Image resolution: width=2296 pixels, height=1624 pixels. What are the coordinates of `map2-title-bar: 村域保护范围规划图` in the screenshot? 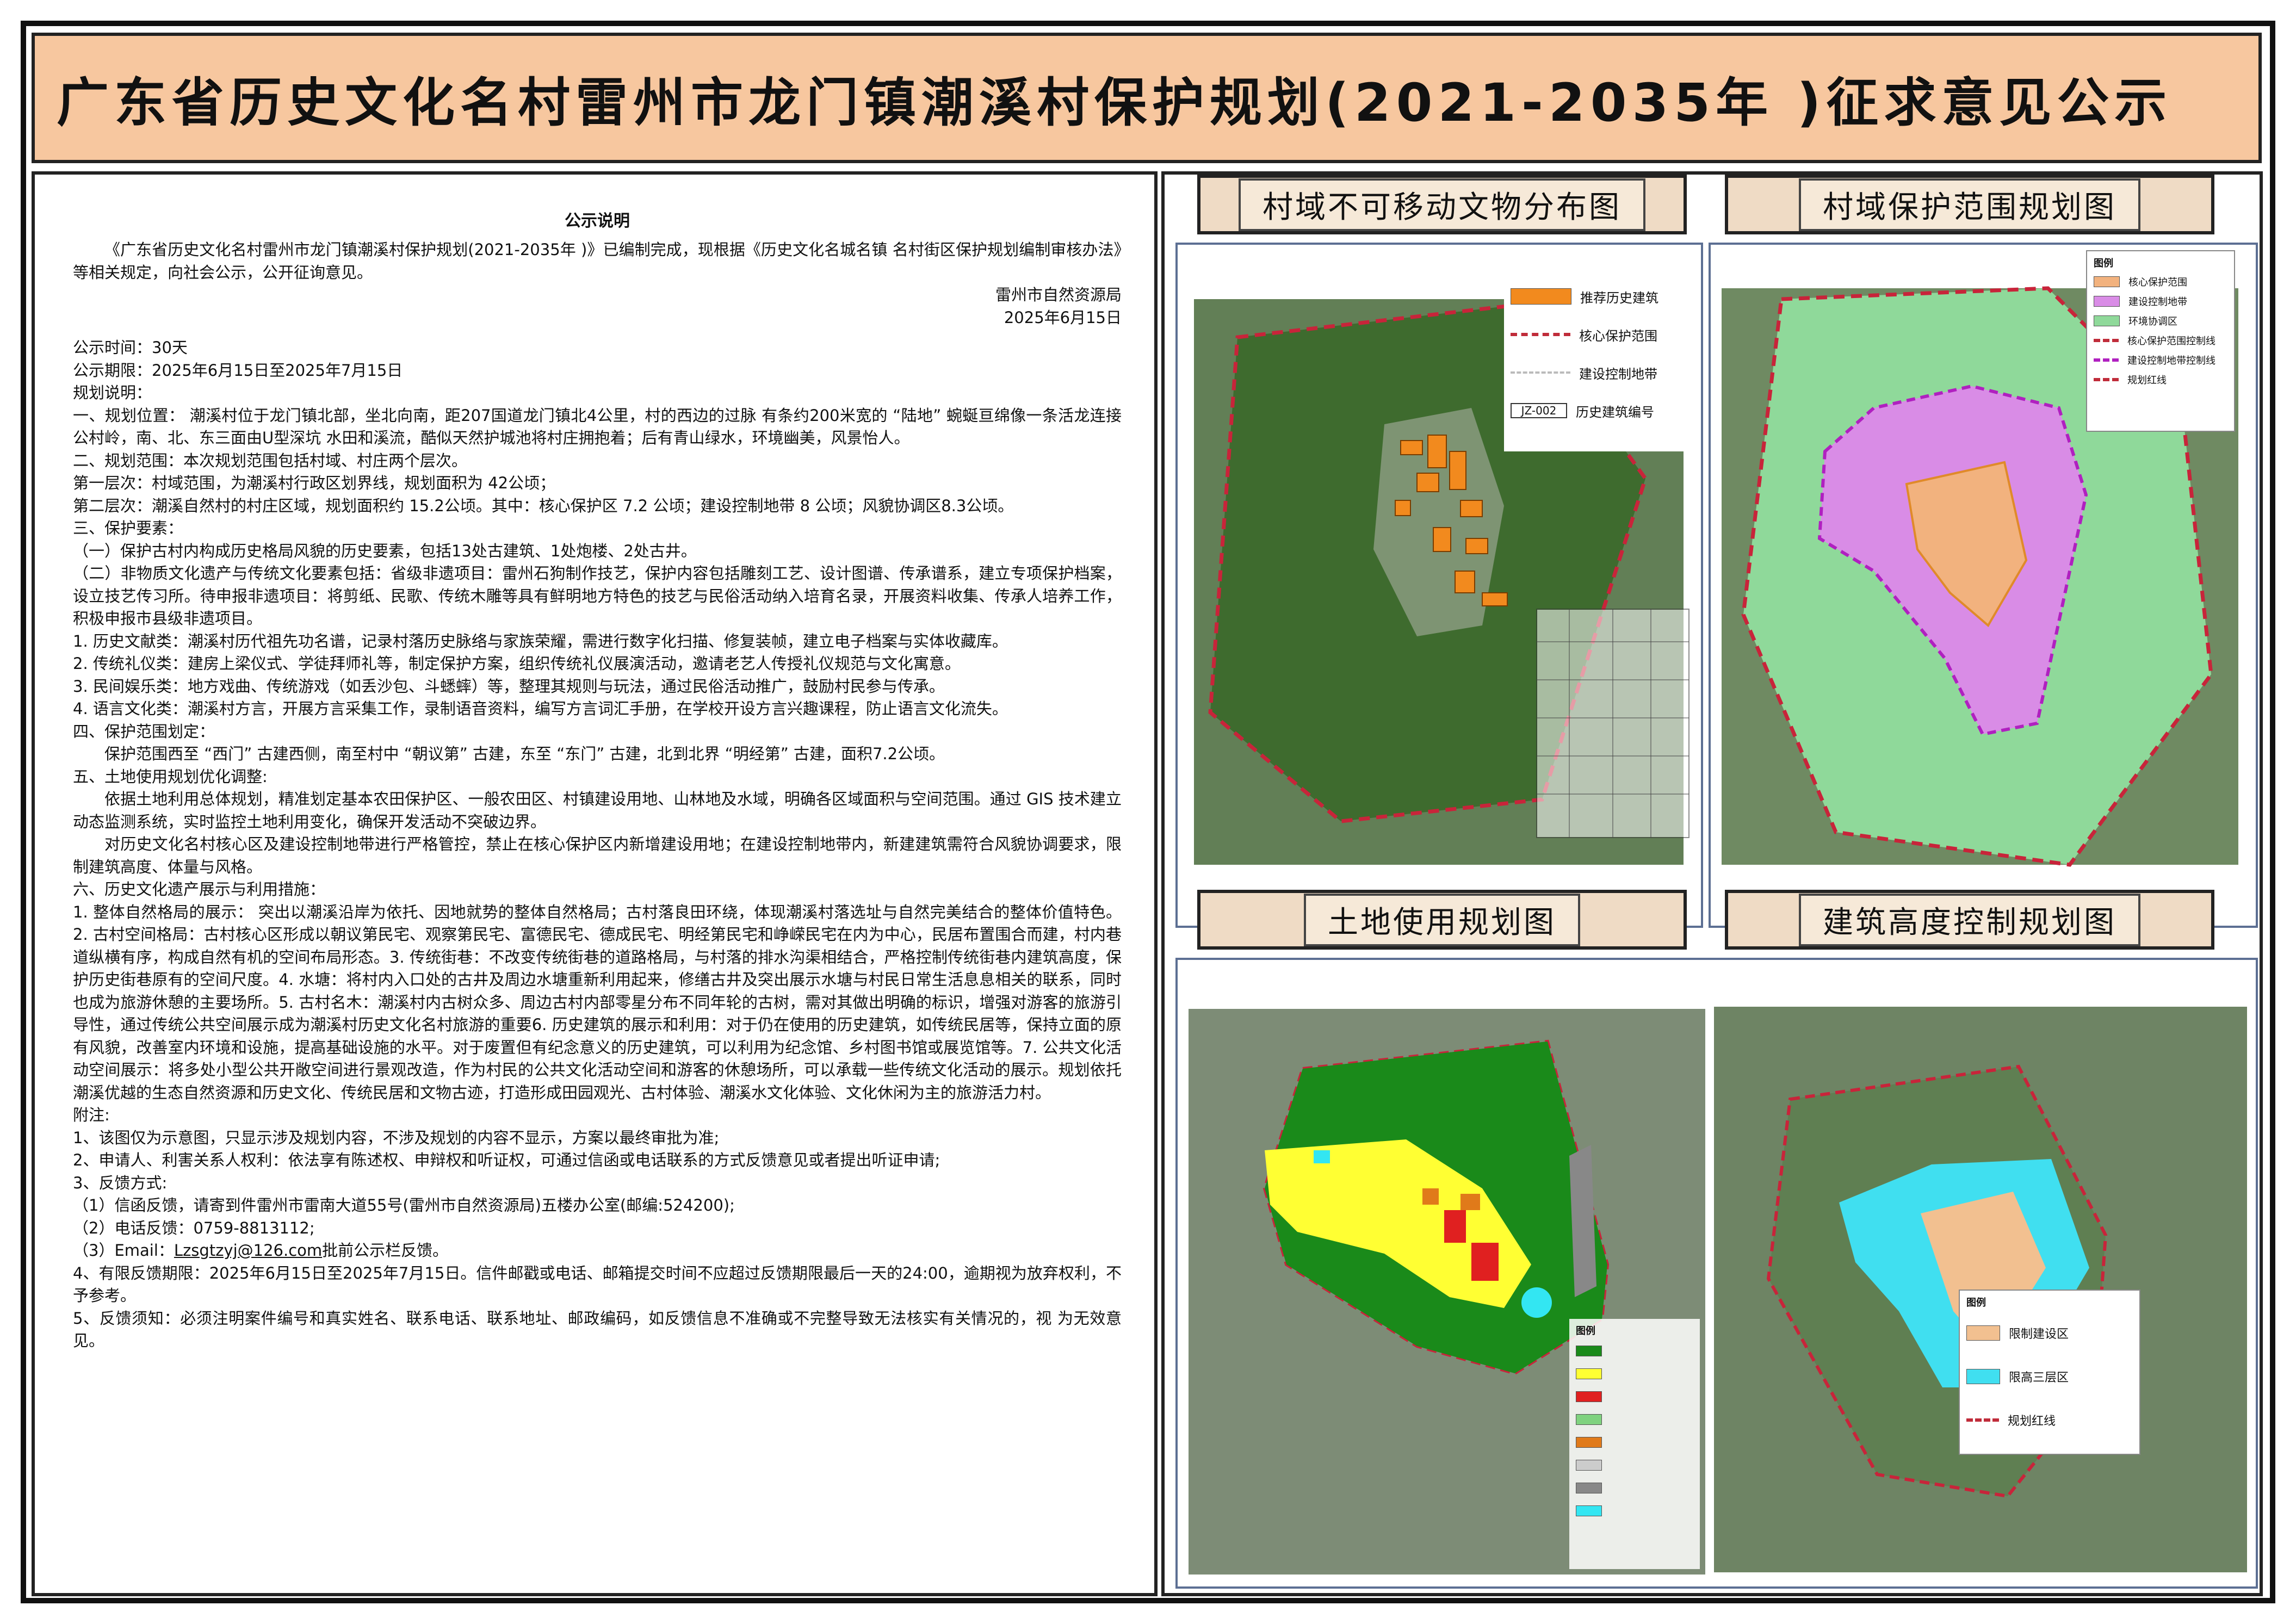 It's located at (1969, 204).